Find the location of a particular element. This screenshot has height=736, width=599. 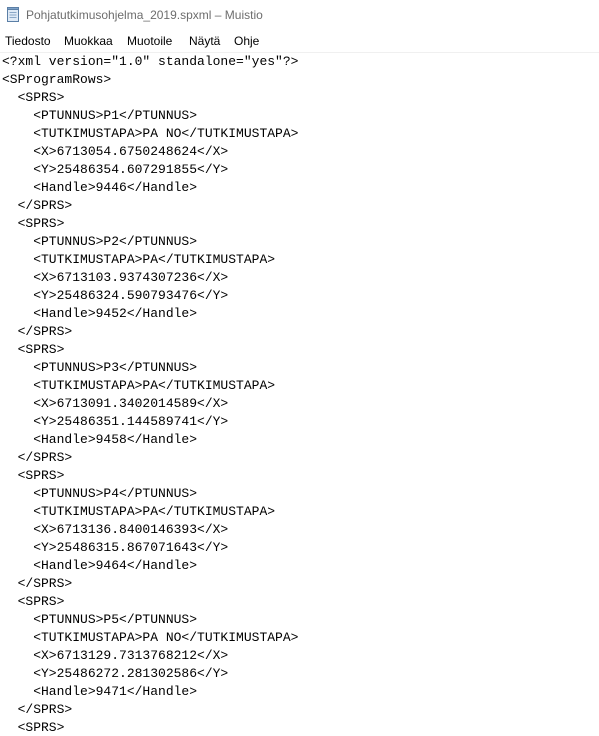

text-line: <Handle>9464</Handle> is located at coordinates (100, 565).